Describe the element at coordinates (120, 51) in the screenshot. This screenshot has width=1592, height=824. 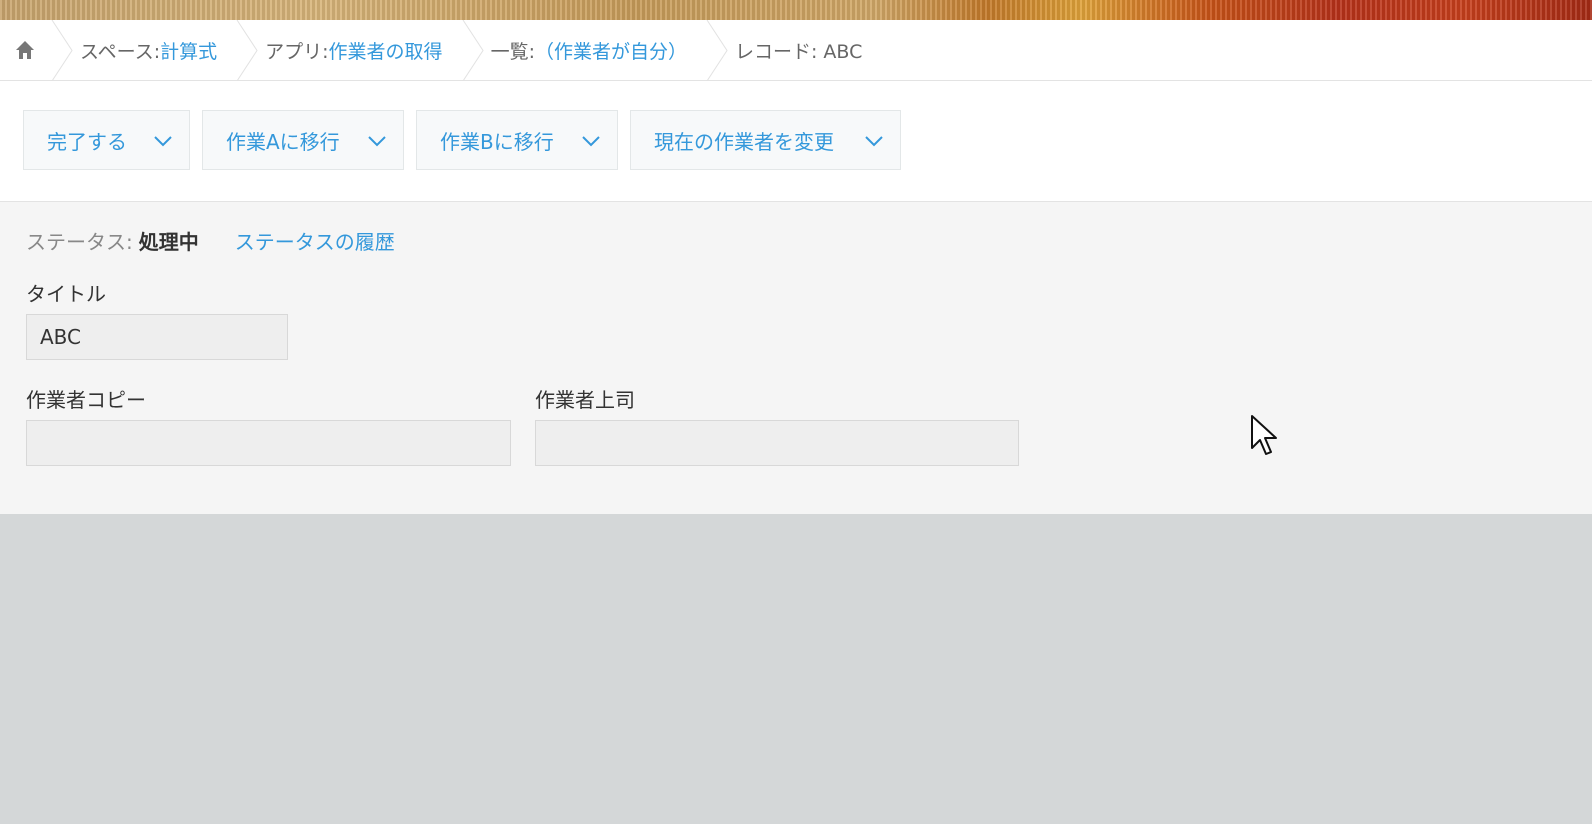
I see `breadcrumb-space-prefix: スペース:` at that location.